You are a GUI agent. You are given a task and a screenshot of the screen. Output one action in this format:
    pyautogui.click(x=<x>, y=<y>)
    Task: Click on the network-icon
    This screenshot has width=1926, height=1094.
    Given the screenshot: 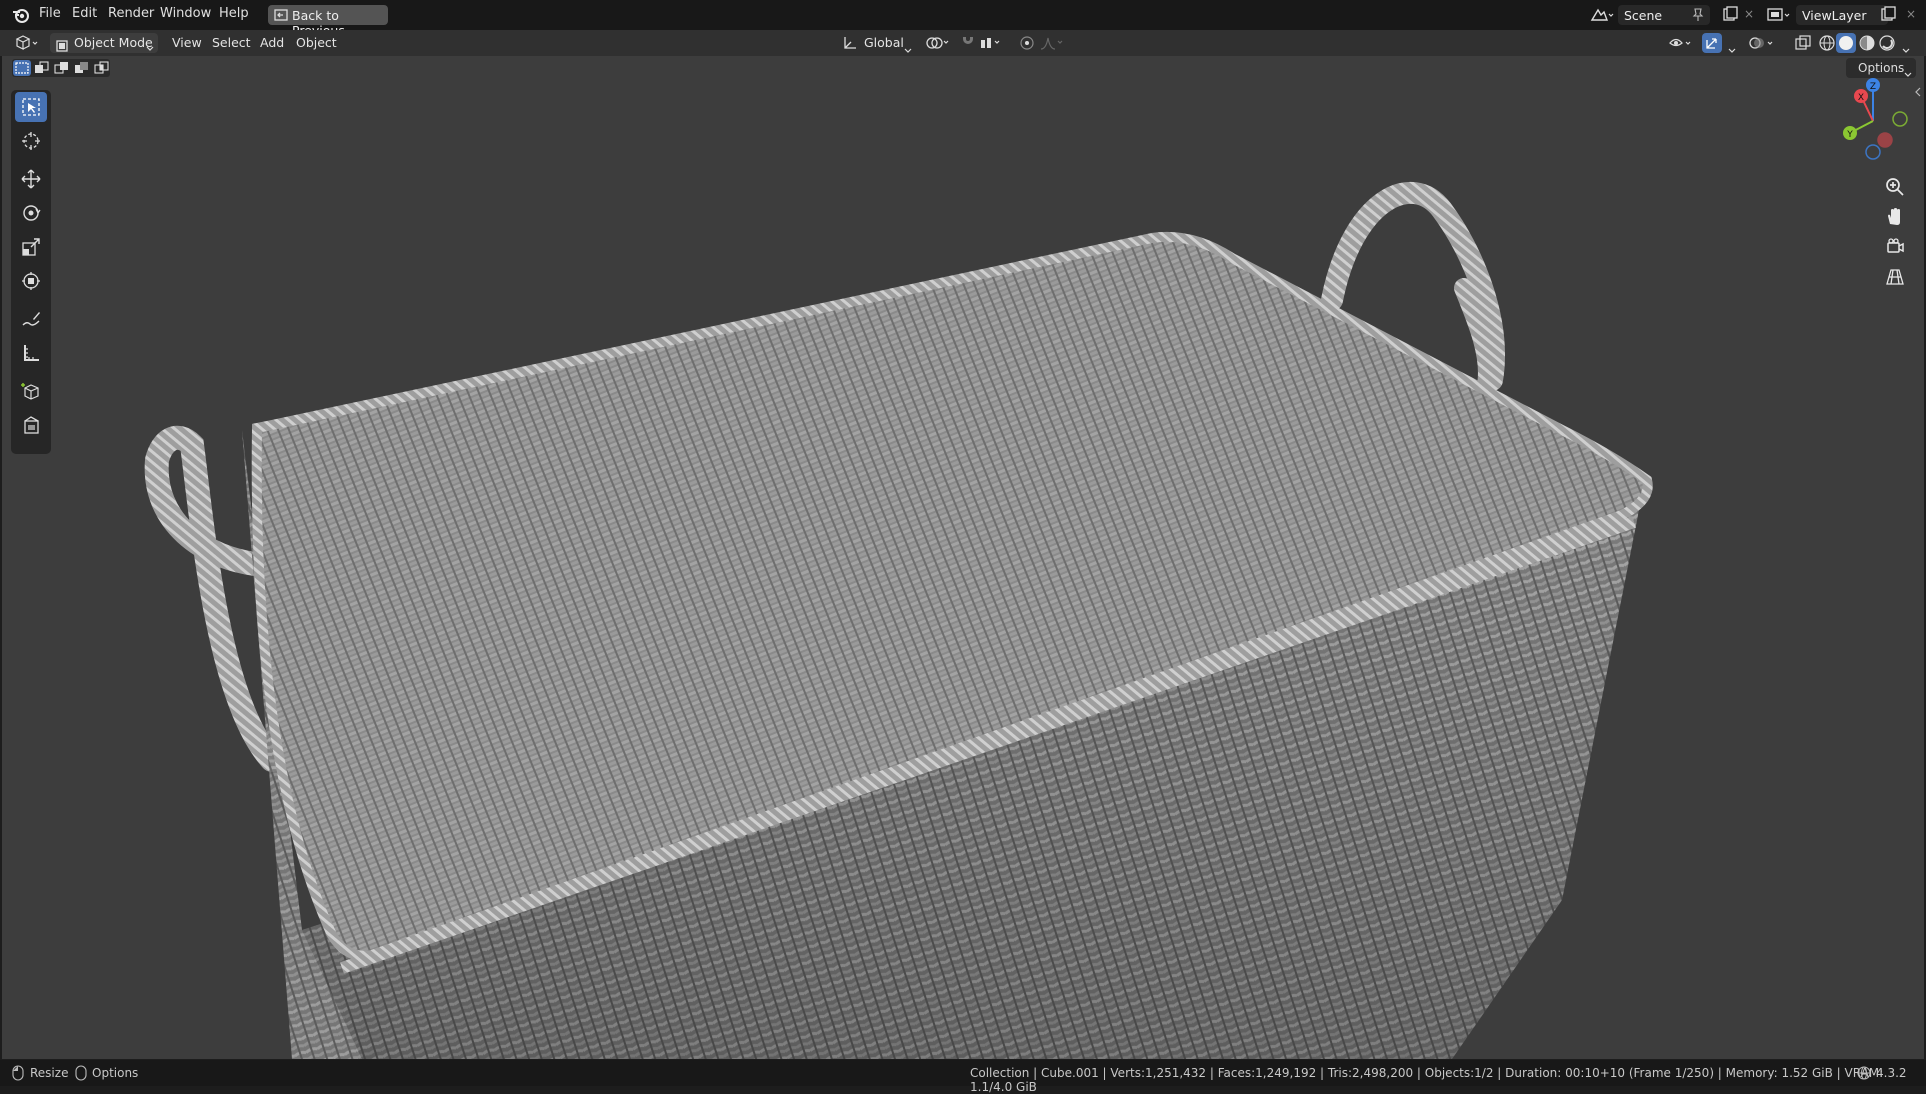 What is the action you would take?
    pyautogui.click(x=1864, y=1074)
    